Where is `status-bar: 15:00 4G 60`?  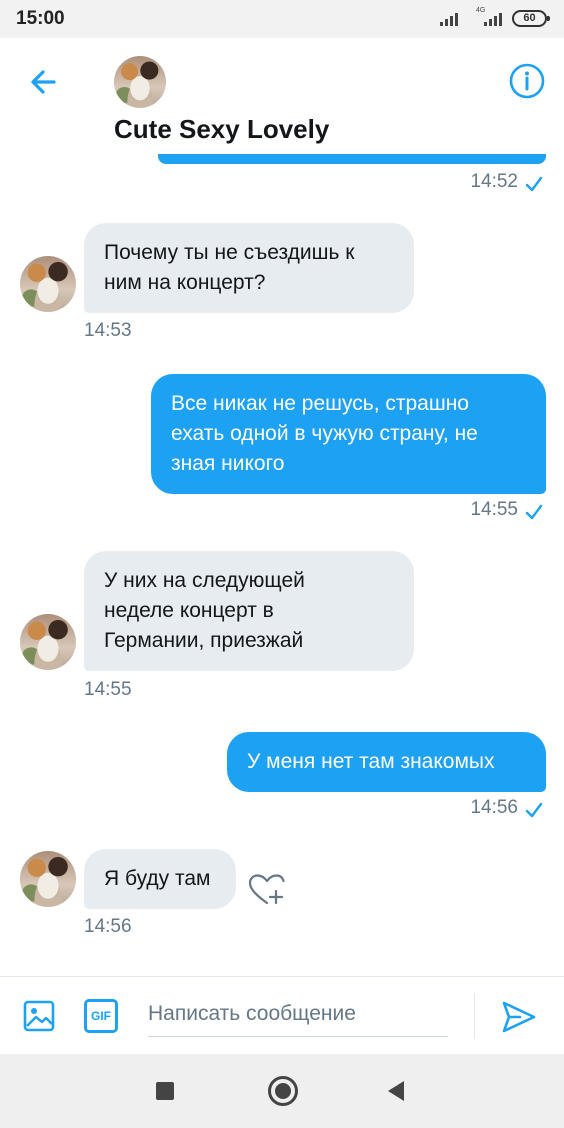
status-bar: 15:00 4G 60 is located at coordinates (282, 19).